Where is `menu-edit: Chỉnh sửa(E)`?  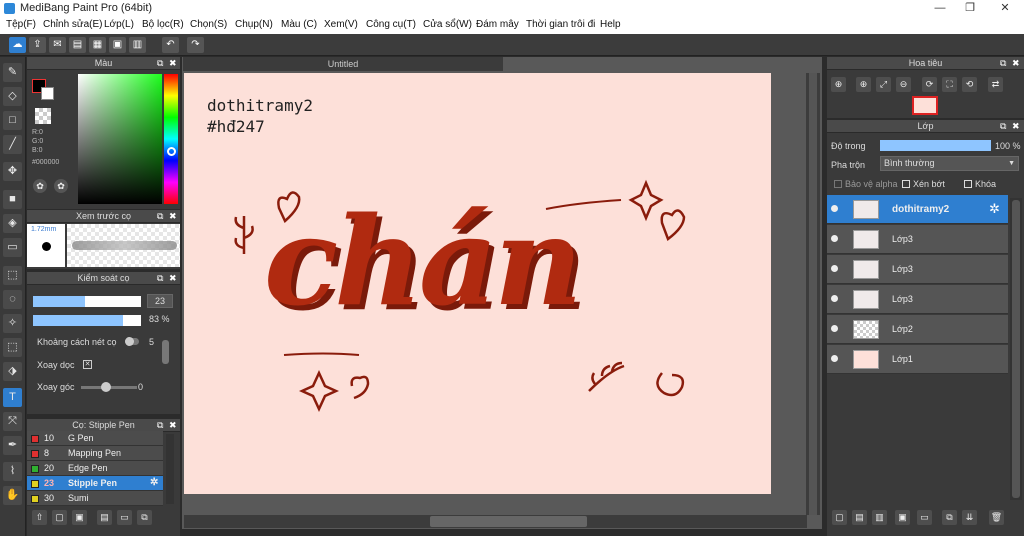 menu-edit: Chỉnh sửa(E) is located at coordinates (73, 24).